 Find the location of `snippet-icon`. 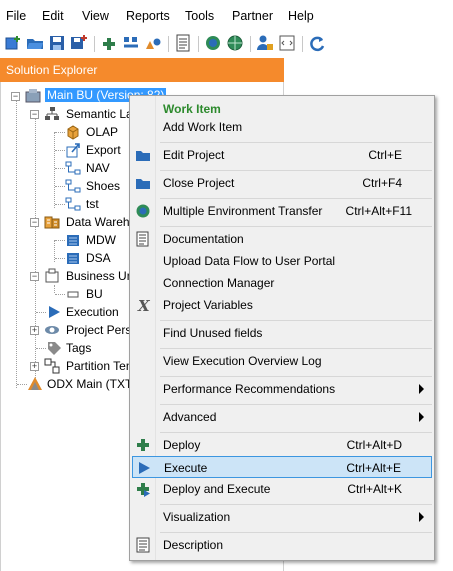

snippet-icon is located at coordinates (287, 43).